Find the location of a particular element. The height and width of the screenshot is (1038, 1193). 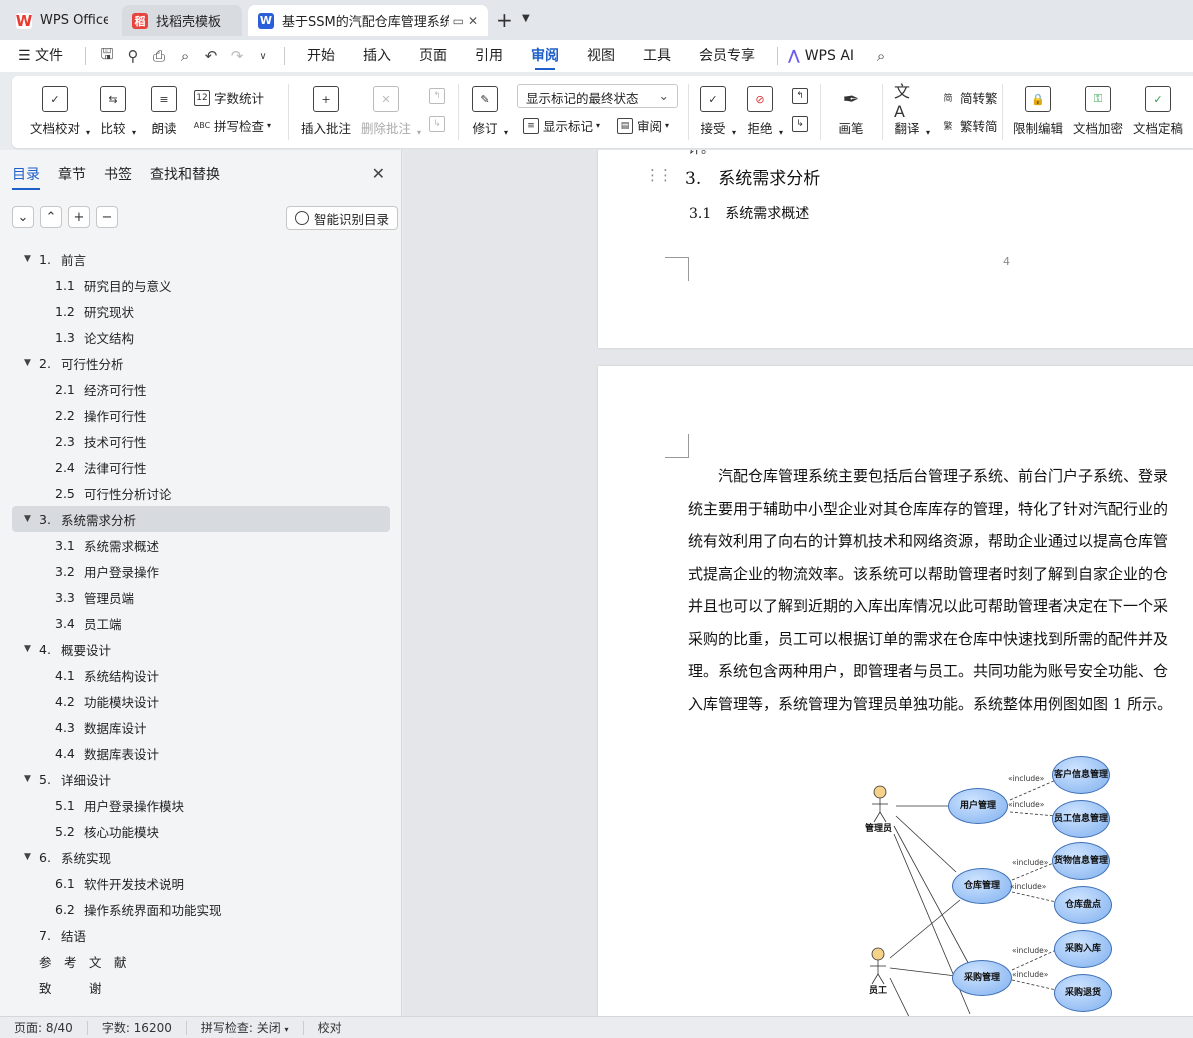

smart-toc-button: 智能识别目录 is located at coordinates (342, 218).